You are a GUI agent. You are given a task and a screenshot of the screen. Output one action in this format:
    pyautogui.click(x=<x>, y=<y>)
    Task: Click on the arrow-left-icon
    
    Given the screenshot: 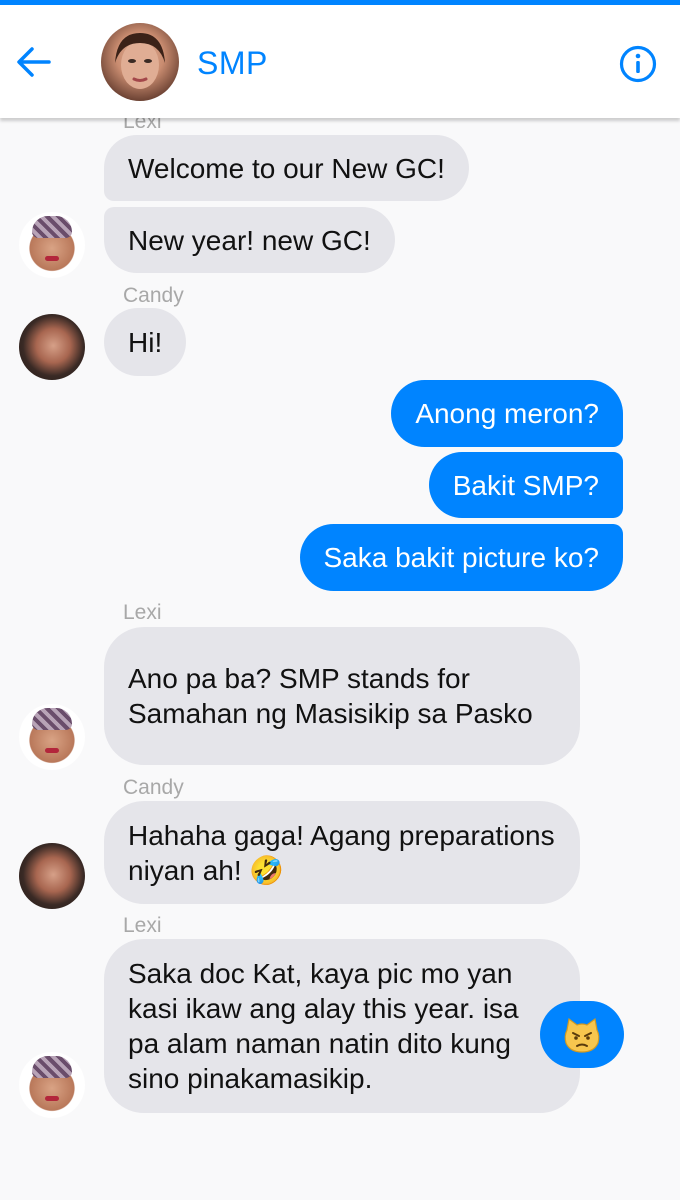 What is the action you would take?
    pyautogui.click(x=34, y=62)
    